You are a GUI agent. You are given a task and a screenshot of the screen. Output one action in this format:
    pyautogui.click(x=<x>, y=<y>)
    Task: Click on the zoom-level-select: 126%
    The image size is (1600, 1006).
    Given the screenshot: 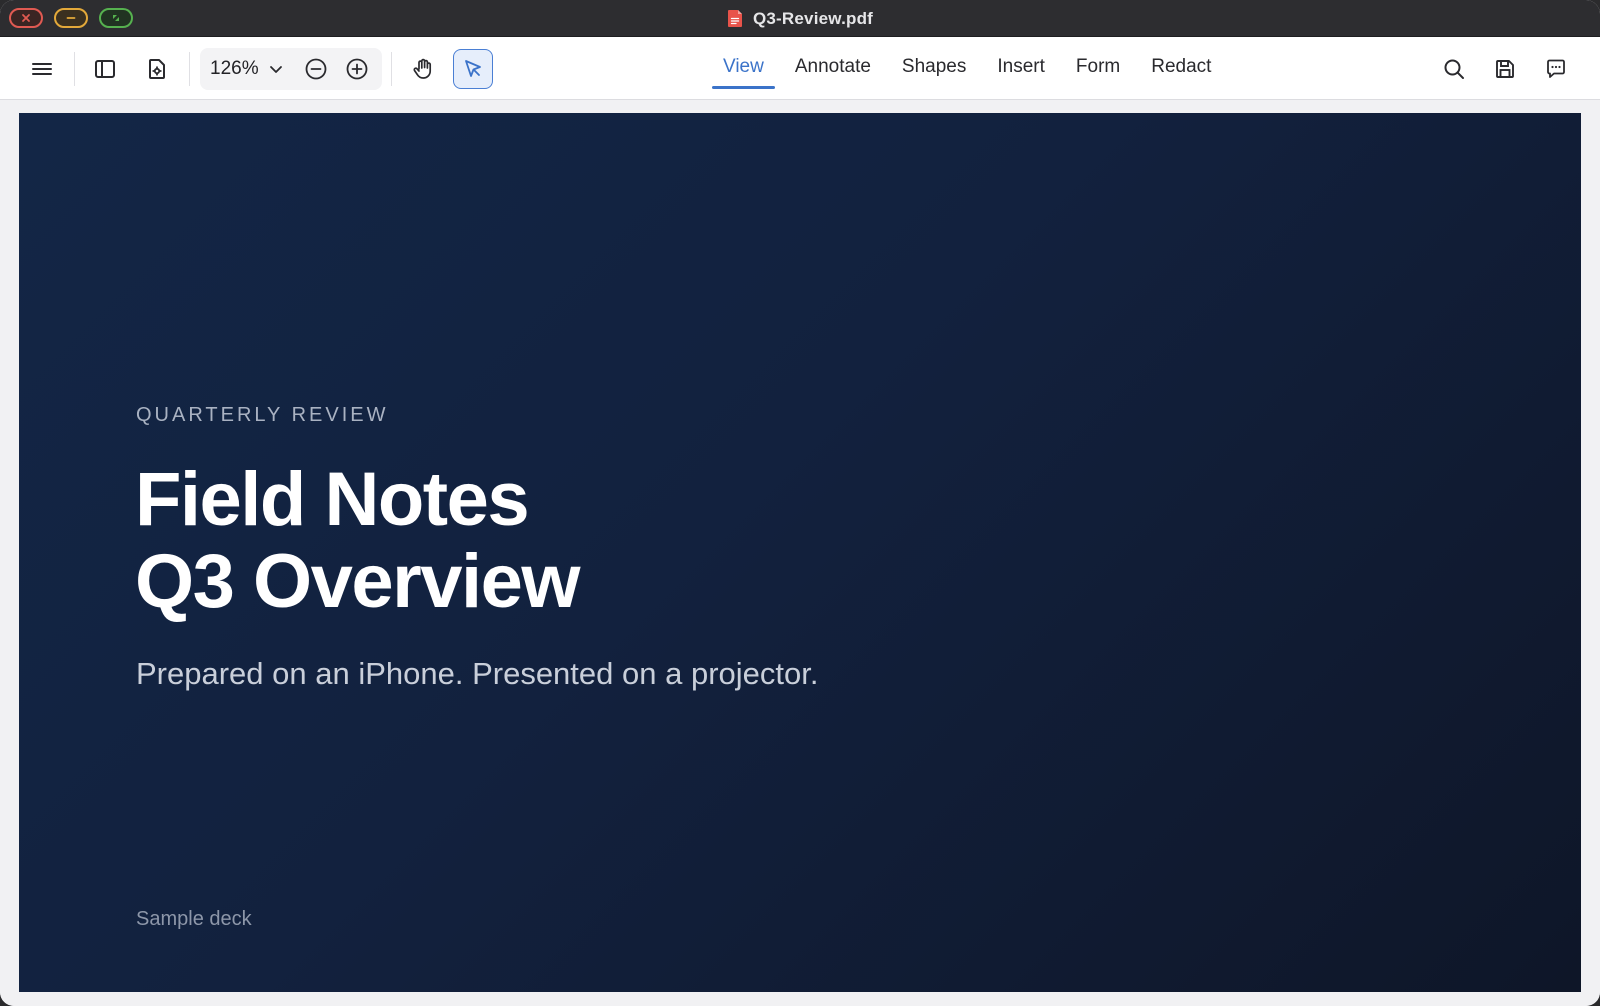 What is the action you would take?
    pyautogui.click(x=234, y=69)
    